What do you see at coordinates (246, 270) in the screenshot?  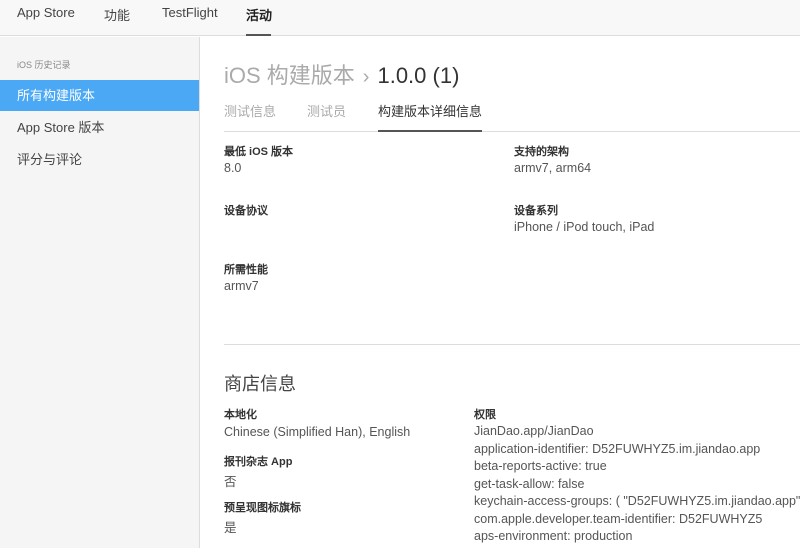 I see `capabilities-label: 所需性能` at bounding box center [246, 270].